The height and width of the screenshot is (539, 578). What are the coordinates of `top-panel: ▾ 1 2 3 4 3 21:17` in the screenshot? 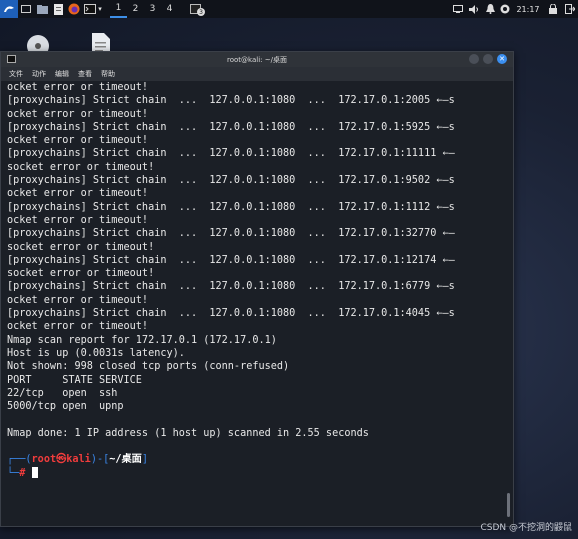 It's located at (289, 9).